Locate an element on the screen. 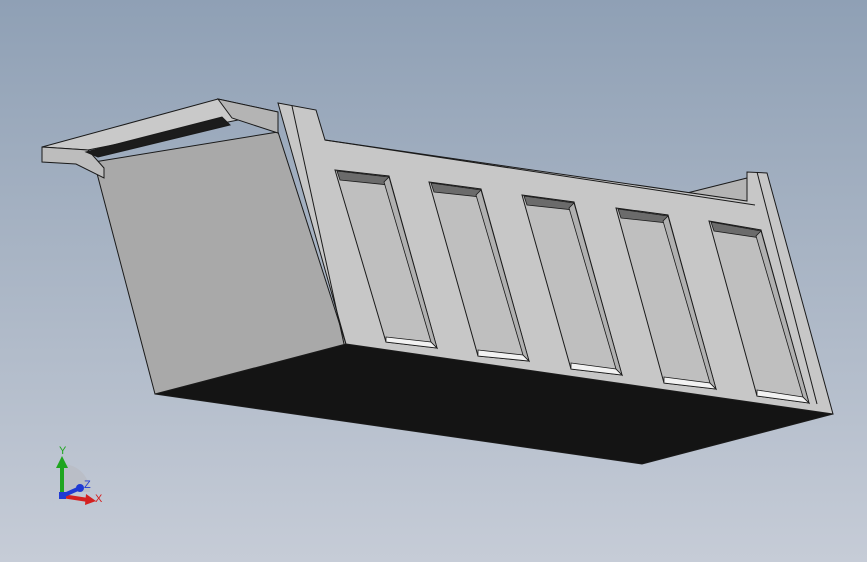 The image size is (867, 562). y-axis-label: Y is located at coordinates (63, 451).